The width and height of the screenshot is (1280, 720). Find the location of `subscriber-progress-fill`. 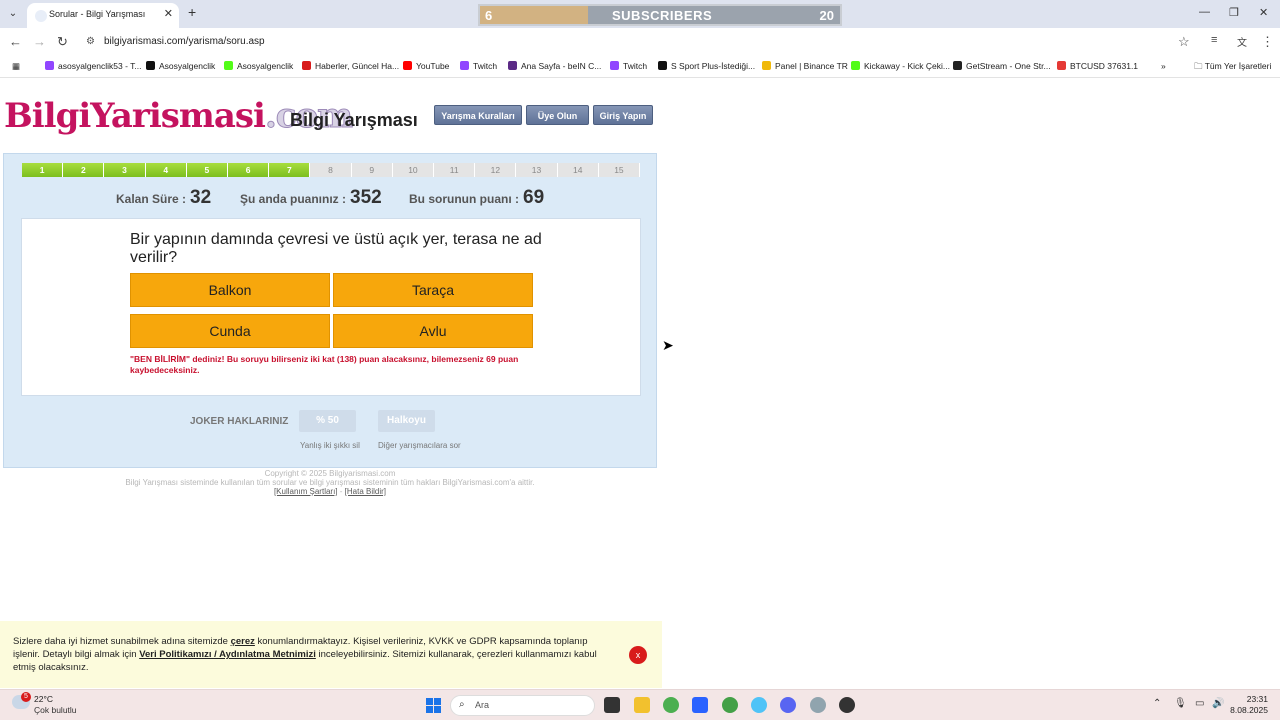

subscriber-progress-fill is located at coordinates (534, 15).